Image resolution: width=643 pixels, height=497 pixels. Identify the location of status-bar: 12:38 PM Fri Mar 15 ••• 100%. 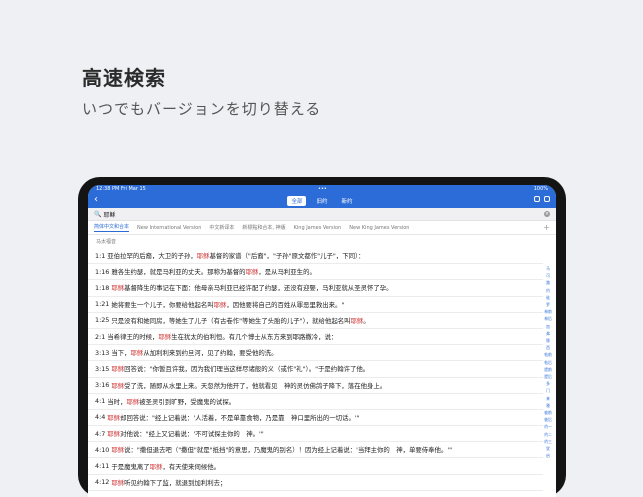
(322, 189).